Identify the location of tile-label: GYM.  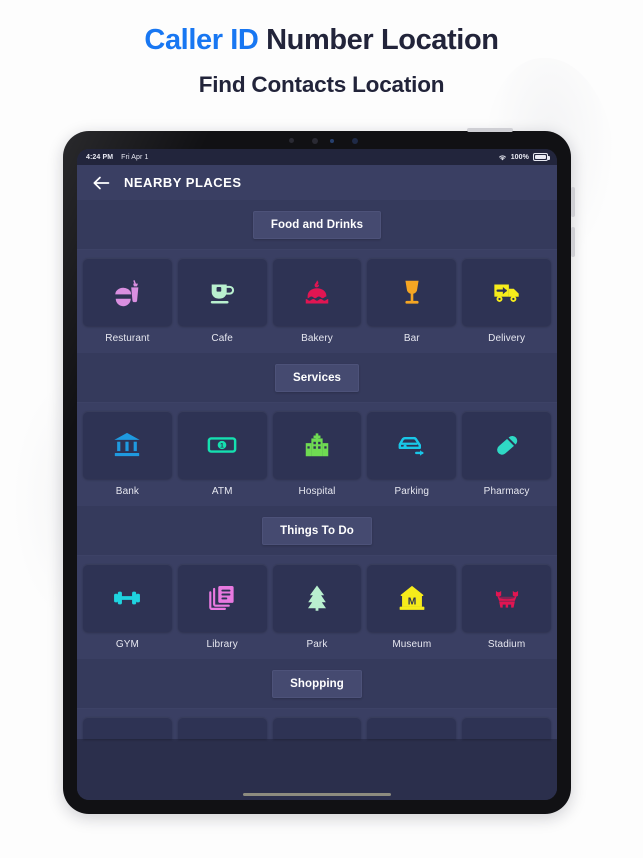
(127, 644).